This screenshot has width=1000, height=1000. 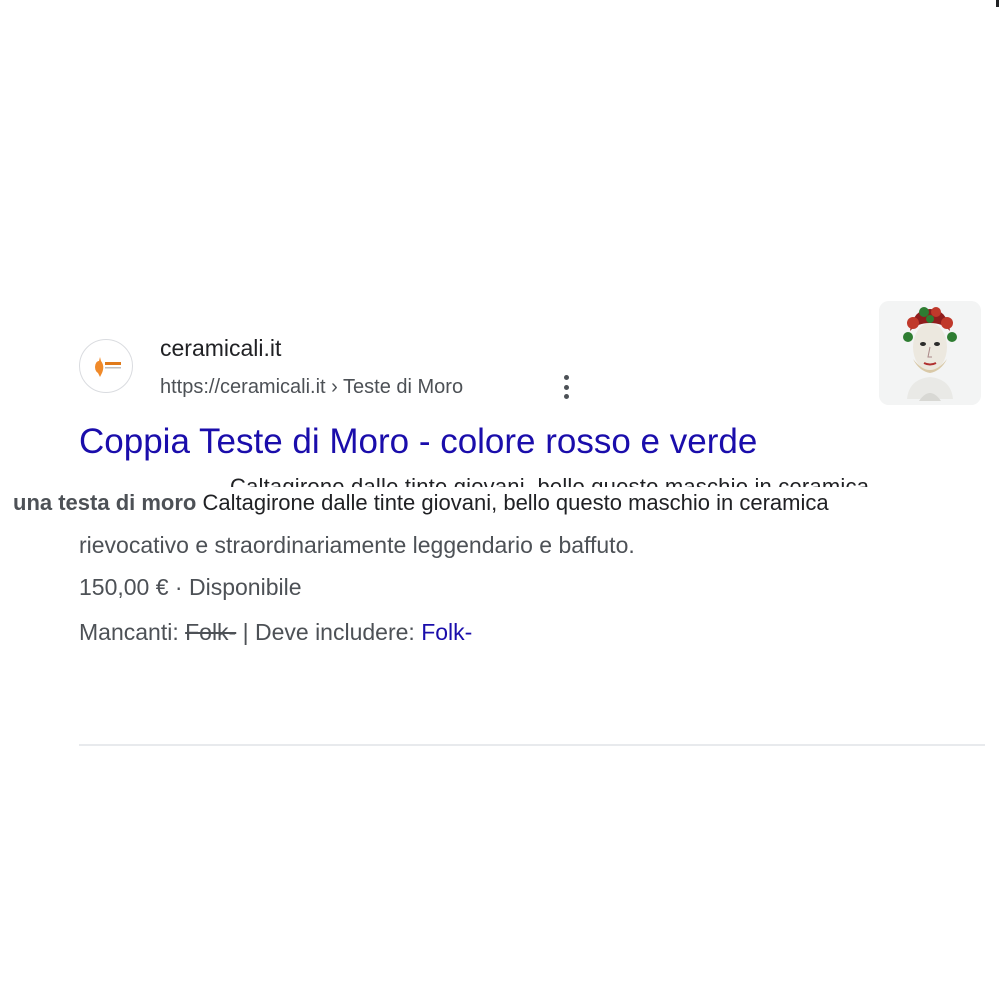 I want to click on site-name: ceramicali.it, so click(x=220, y=348).